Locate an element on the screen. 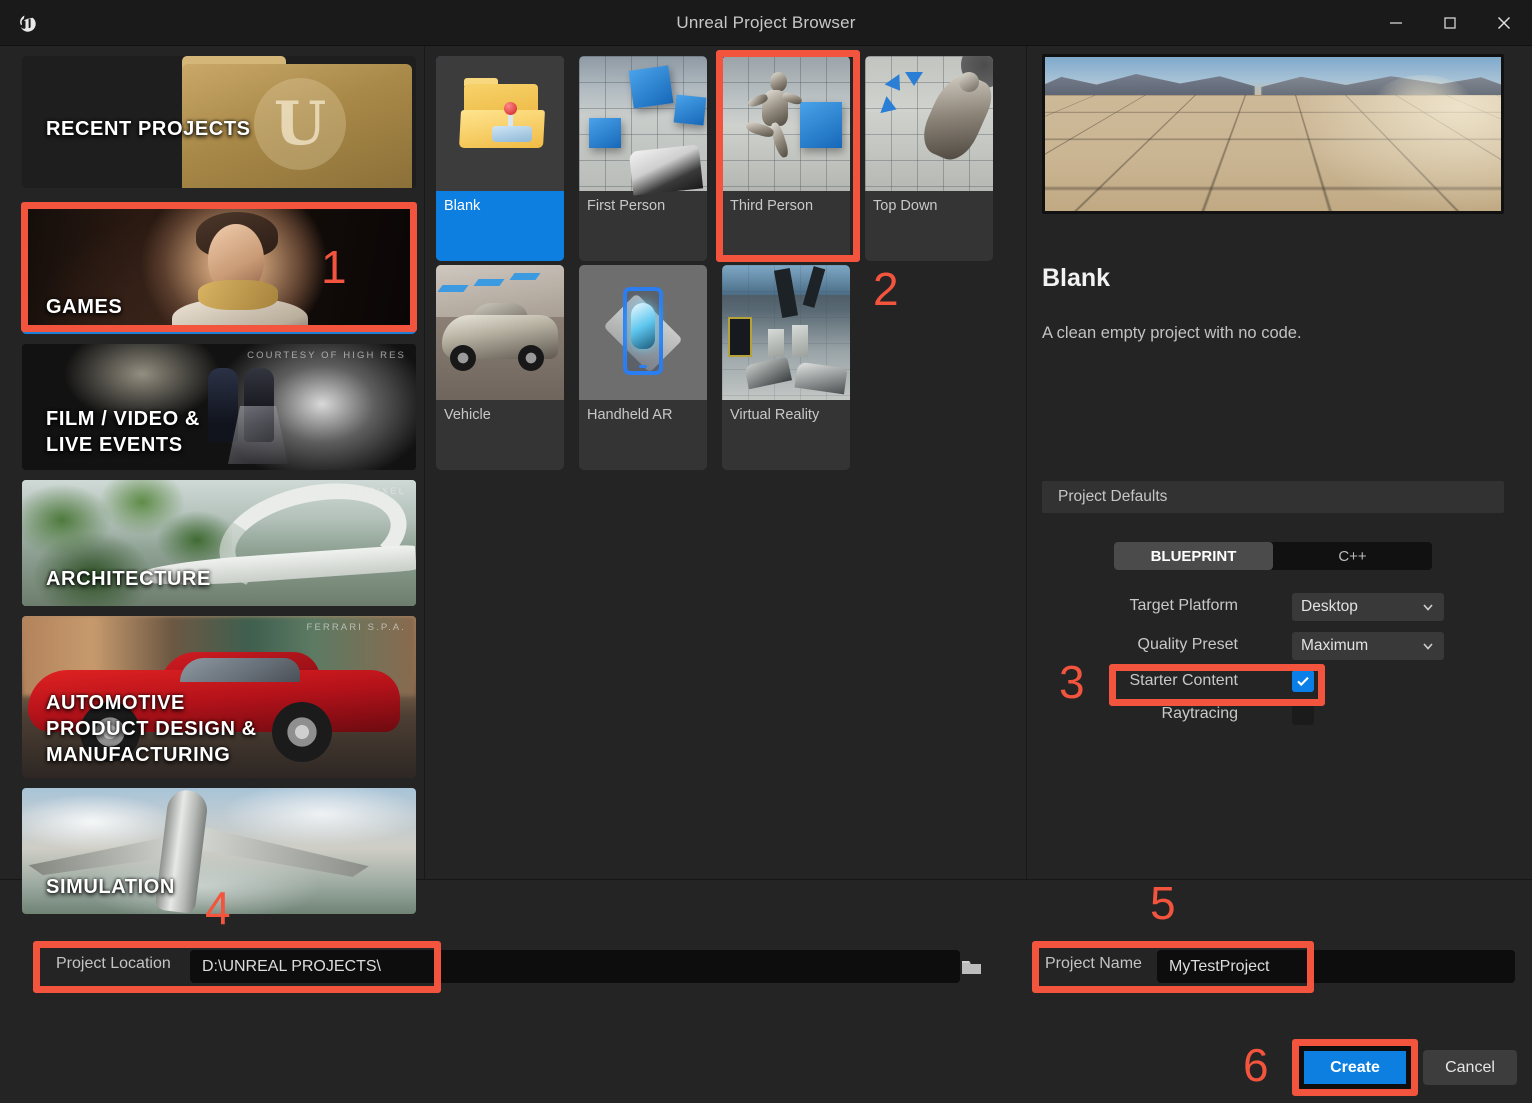 This screenshot has width=1532, height=1103. project-location-input: D:\UNREAL PROJECTS\ is located at coordinates (575, 966).